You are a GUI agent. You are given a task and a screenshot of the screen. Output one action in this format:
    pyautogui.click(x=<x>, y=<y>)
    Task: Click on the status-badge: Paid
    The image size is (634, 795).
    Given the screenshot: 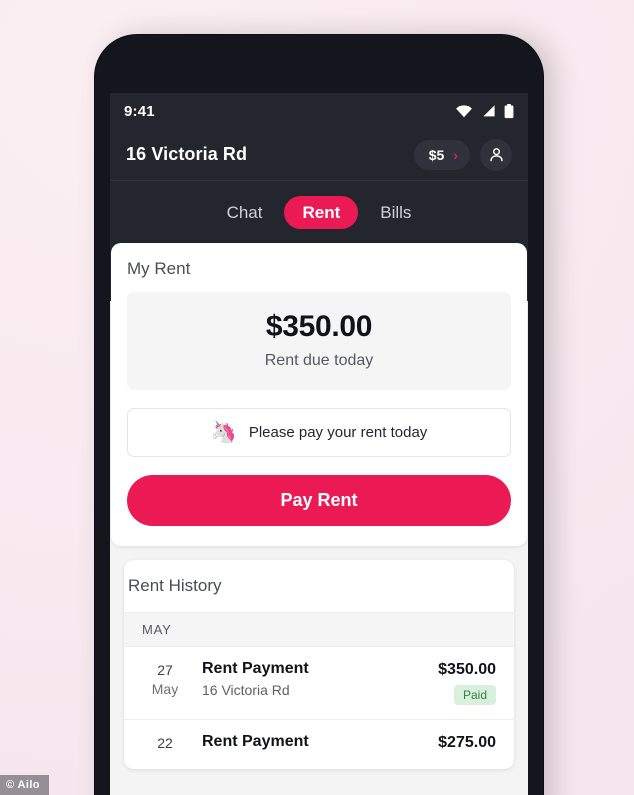 What is the action you would take?
    pyautogui.click(x=474, y=695)
    